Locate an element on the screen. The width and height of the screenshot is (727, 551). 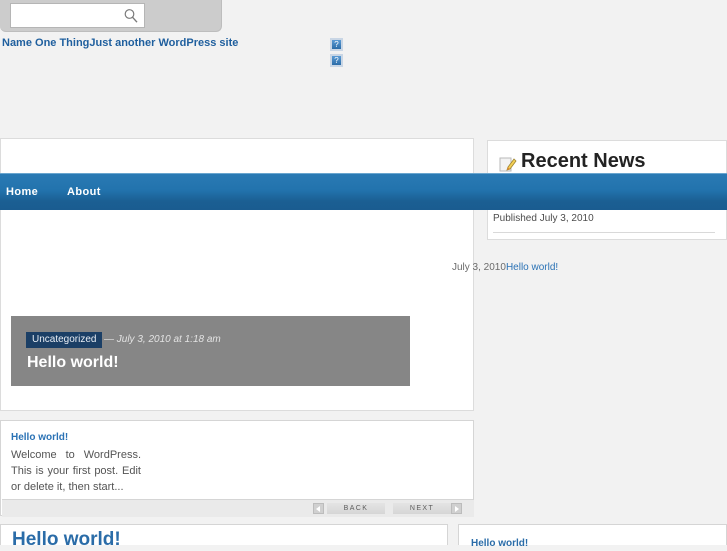
site-name: Name One Thing is located at coordinates (46, 43).